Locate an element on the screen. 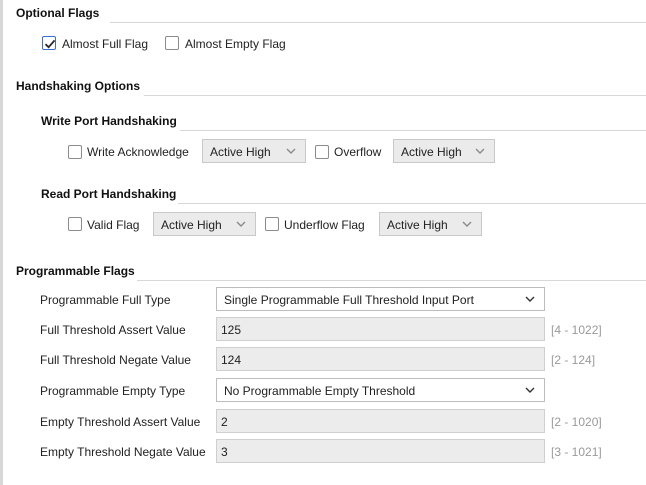  write-port-divider is located at coordinates (413, 130).